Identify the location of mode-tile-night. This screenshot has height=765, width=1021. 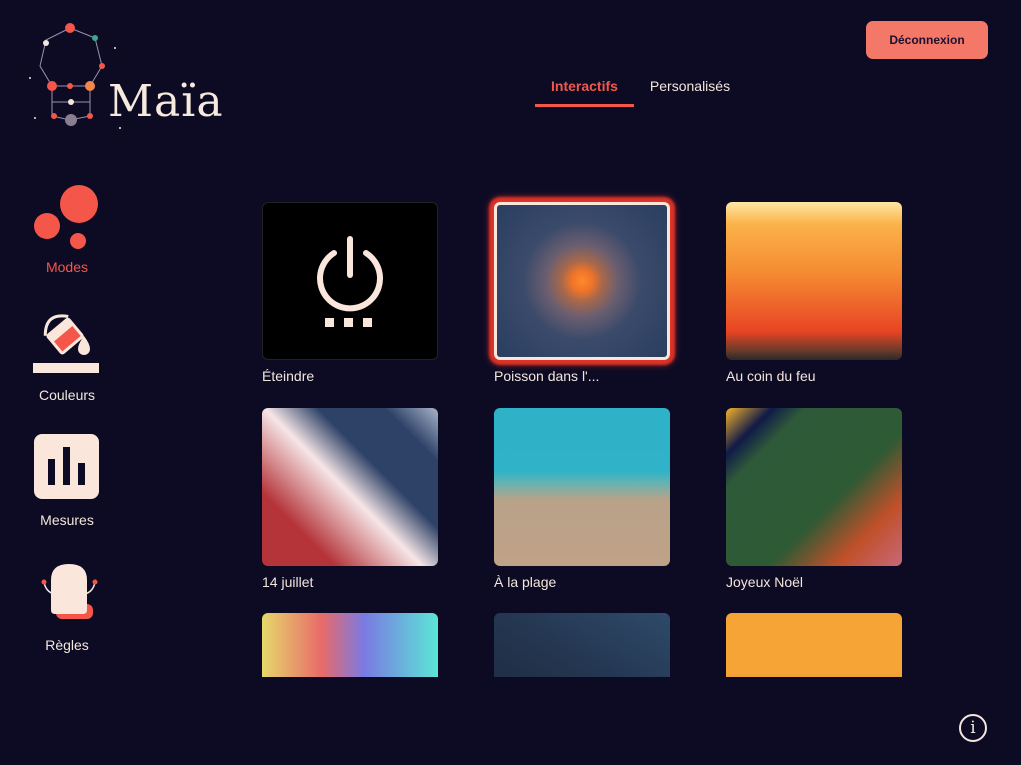
(582, 645).